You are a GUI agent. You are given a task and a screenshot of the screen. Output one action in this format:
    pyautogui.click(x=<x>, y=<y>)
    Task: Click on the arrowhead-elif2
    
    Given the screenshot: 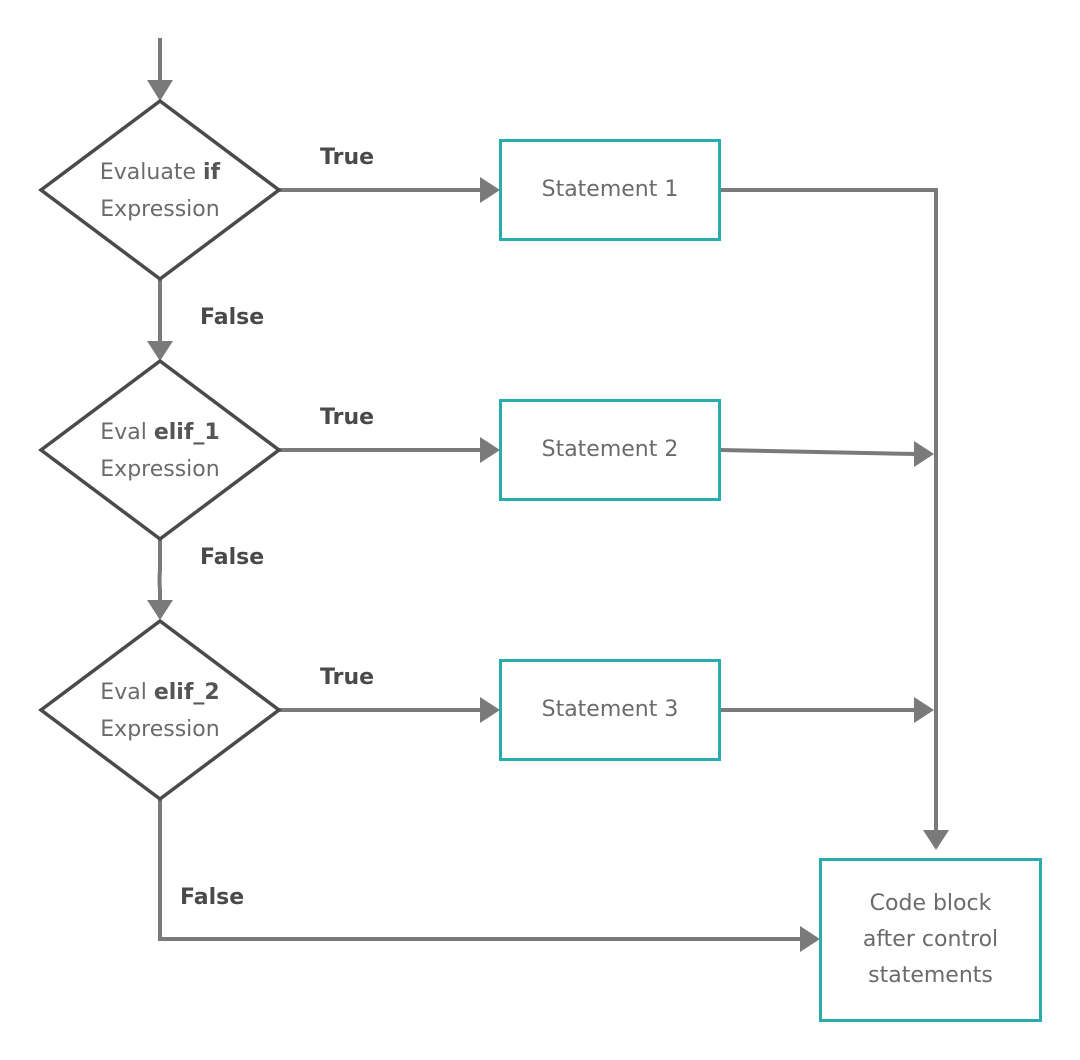 What is the action you would take?
    pyautogui.click(x=160, y=610)
    